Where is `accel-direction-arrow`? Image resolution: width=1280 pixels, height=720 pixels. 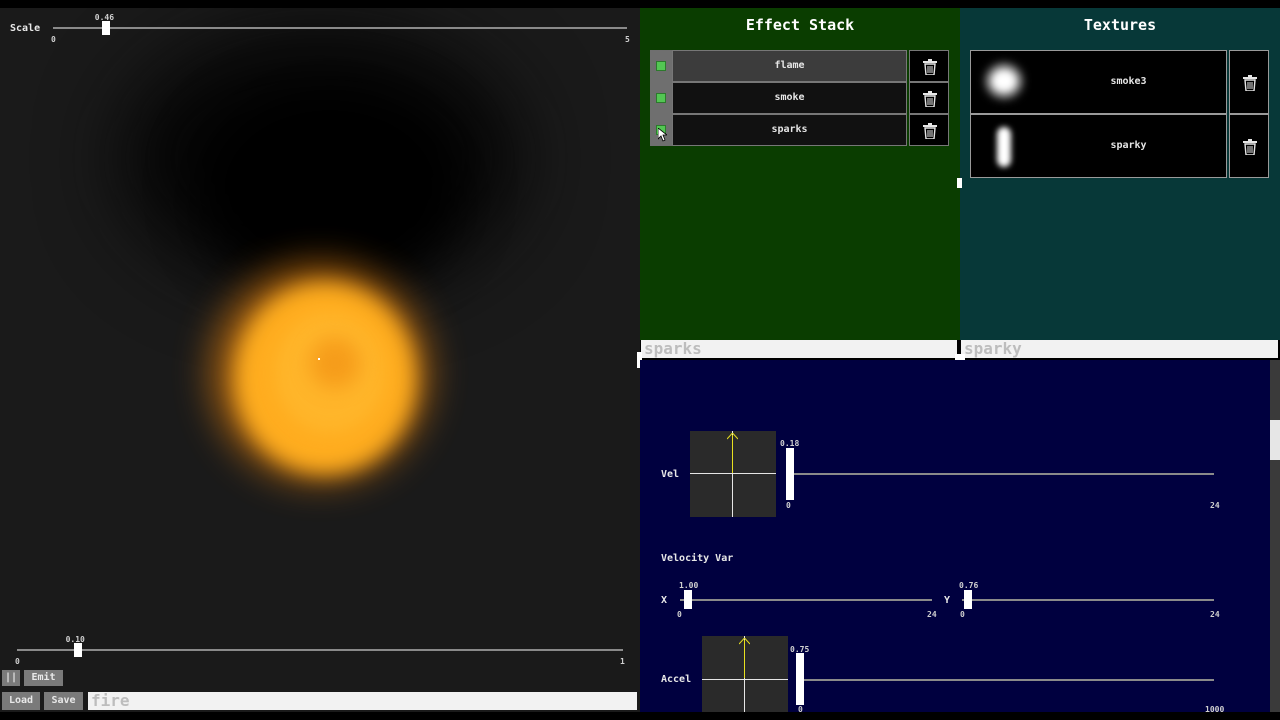 accel-direction-arrow is located at coordinates (744, 659).